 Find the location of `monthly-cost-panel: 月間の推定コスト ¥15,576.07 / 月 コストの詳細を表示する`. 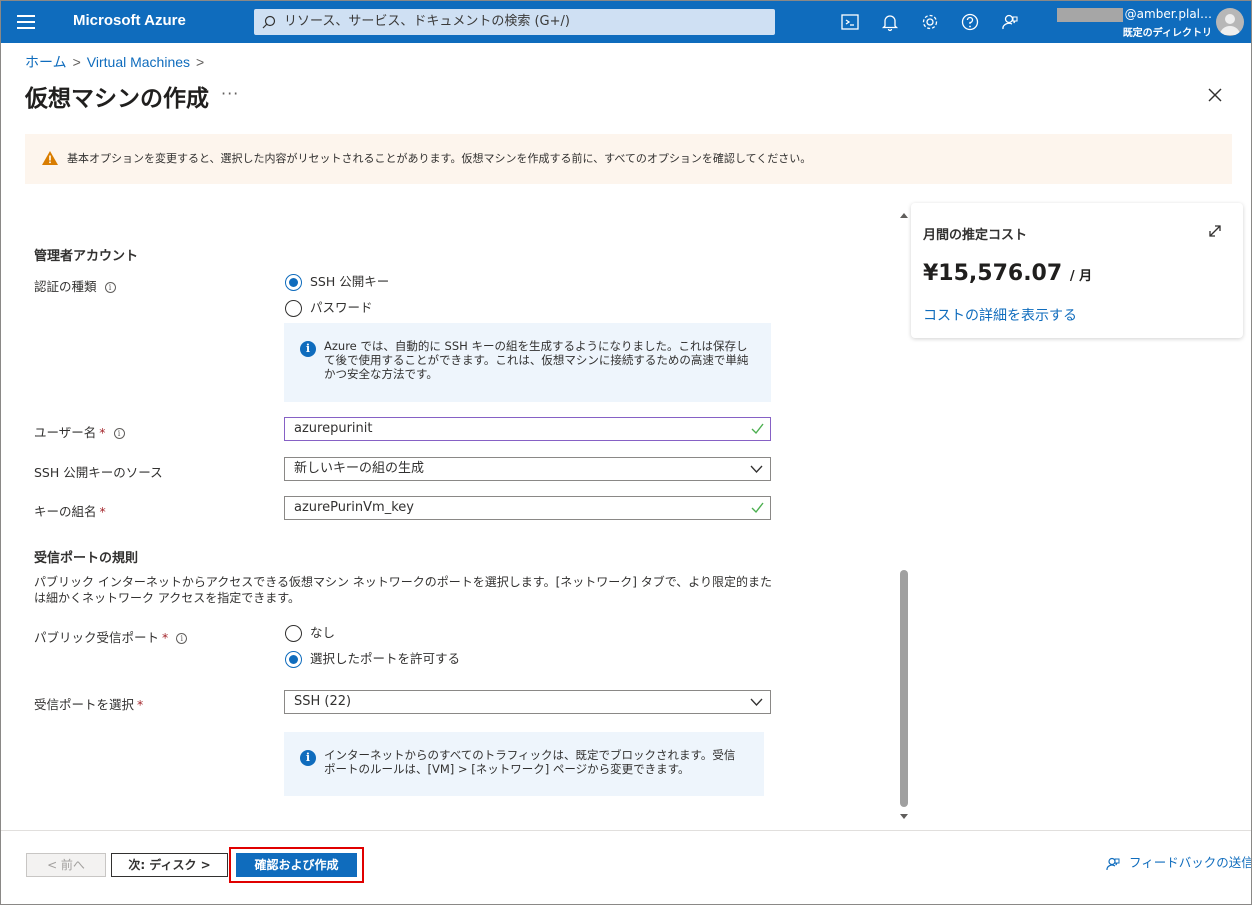

monthly-cost-panel: 月間の推定コスト ¥15,576.07 / 月 コストの詳細を表示する is located at coordinates (1077, 270).